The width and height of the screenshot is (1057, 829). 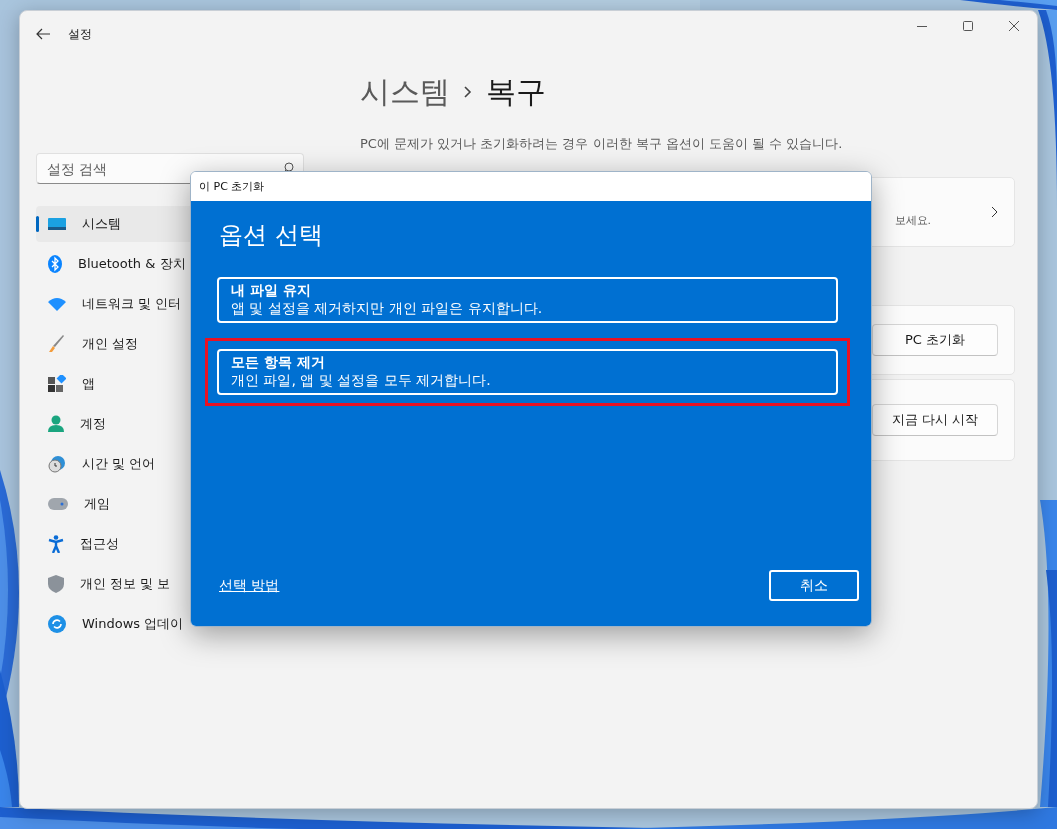 What do you see at coordinates (912, 220) in the screenshot?
I see `card-description: 보세요.` at bounding box center [912, 220].